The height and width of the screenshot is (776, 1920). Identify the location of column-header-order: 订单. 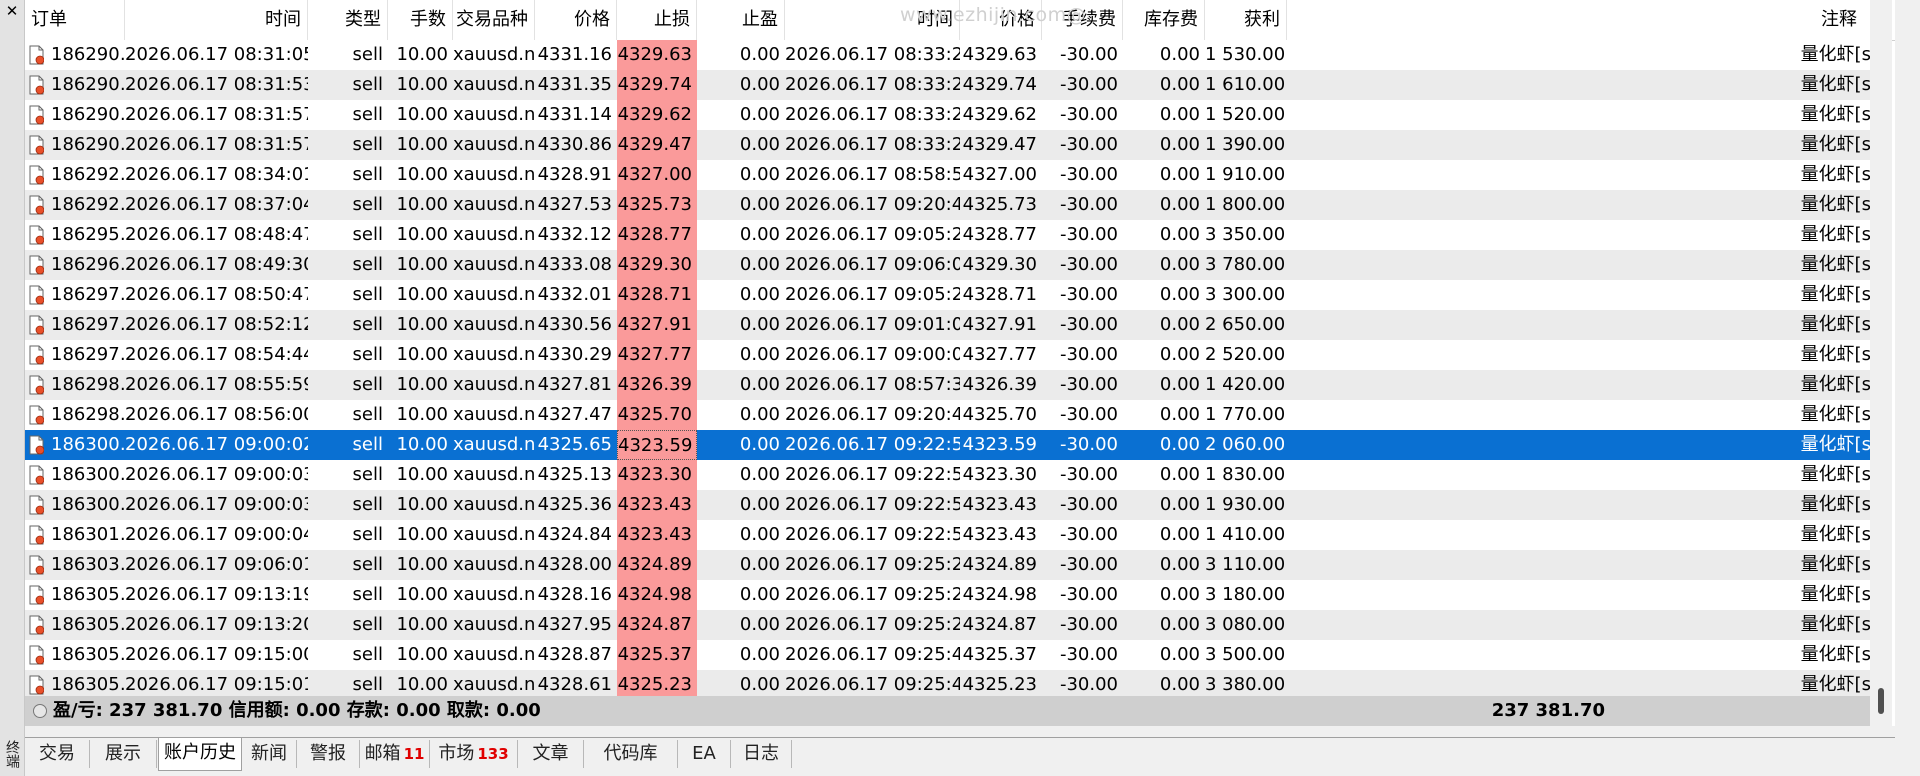
(75, 20).